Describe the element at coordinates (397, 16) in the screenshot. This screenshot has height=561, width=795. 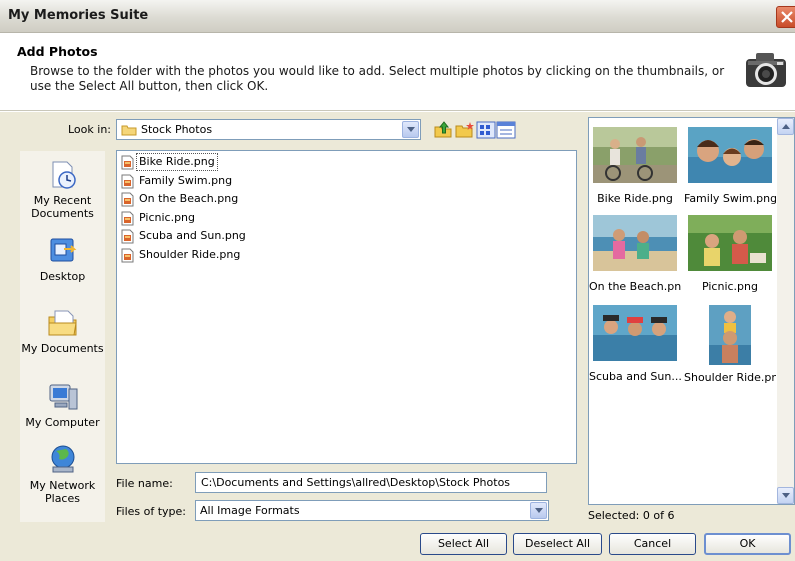
I see `title-bar: My Memories Suite` at that location.